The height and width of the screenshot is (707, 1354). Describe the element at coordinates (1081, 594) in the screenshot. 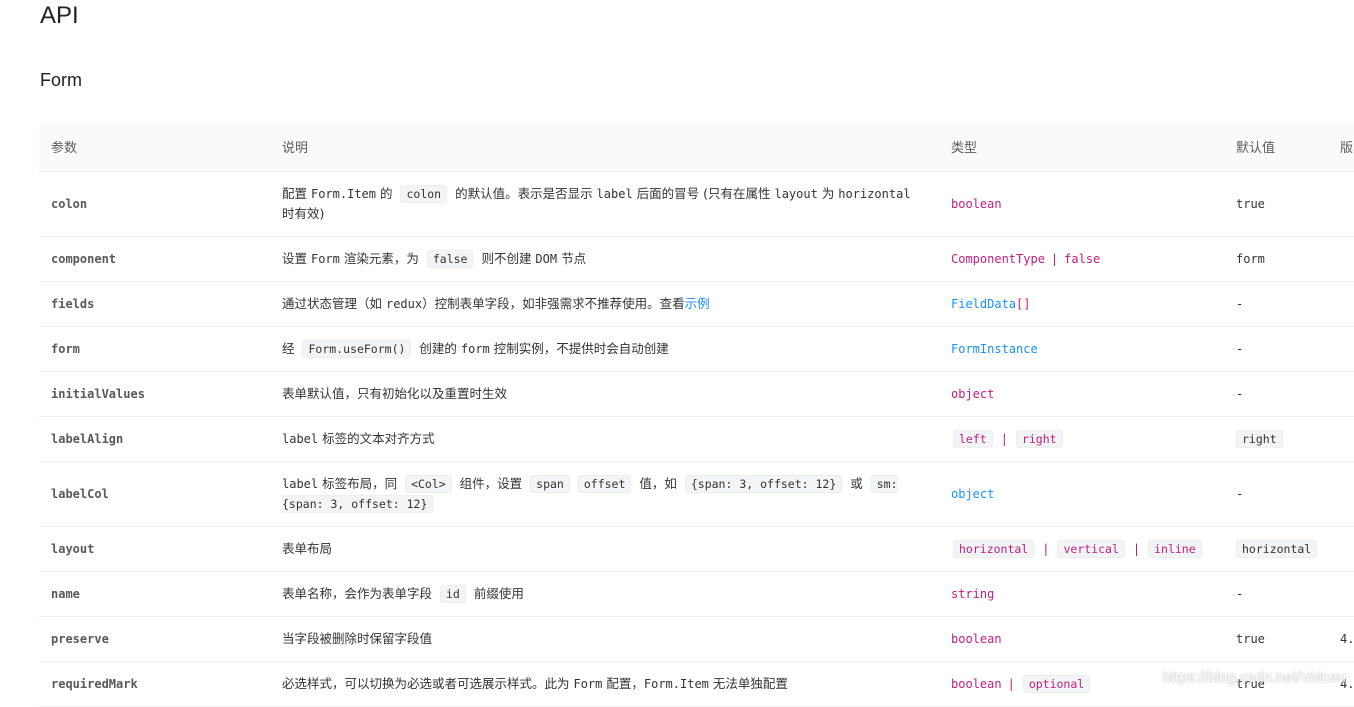

I see `param-type: string` at that location.